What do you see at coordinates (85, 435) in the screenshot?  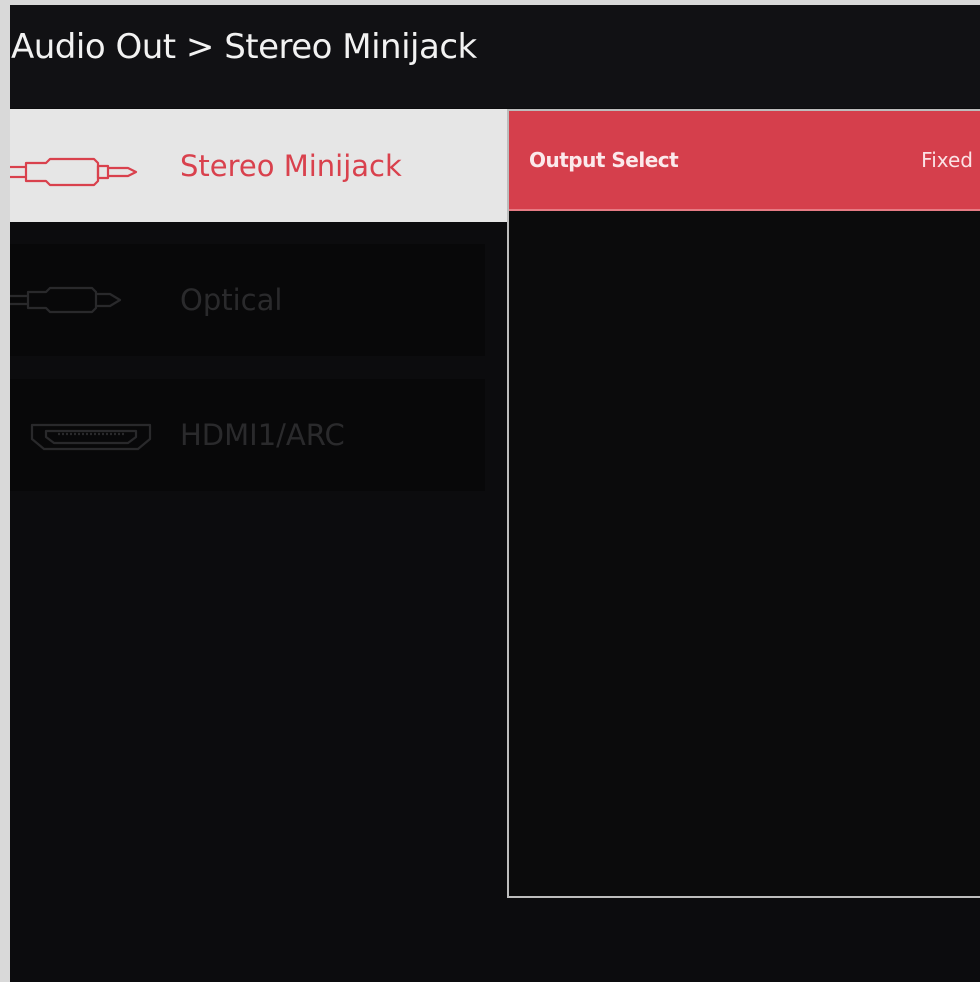 I see `hdmi-icon` at bounding box center [85, 435].